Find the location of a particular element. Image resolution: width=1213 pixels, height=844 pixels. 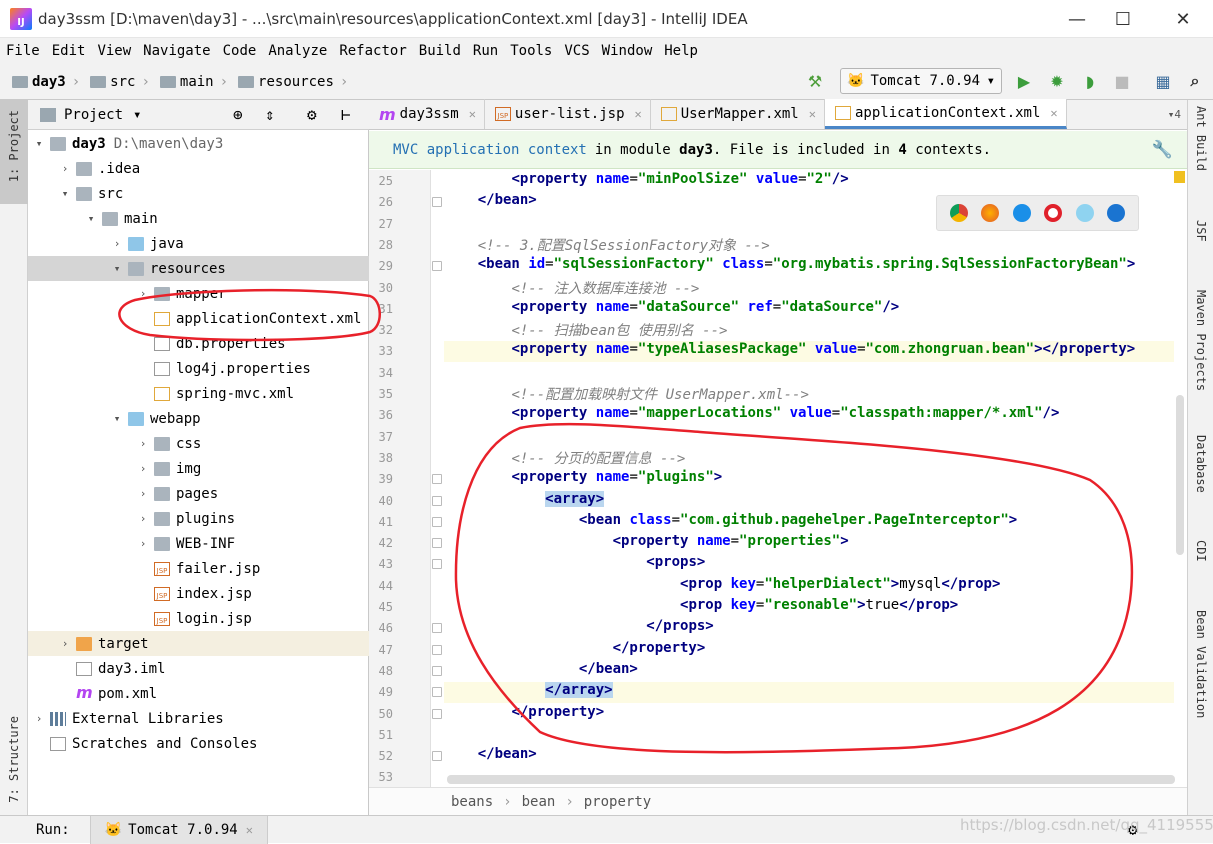

tree-item-java: › java is located at coordinates (198, 243).